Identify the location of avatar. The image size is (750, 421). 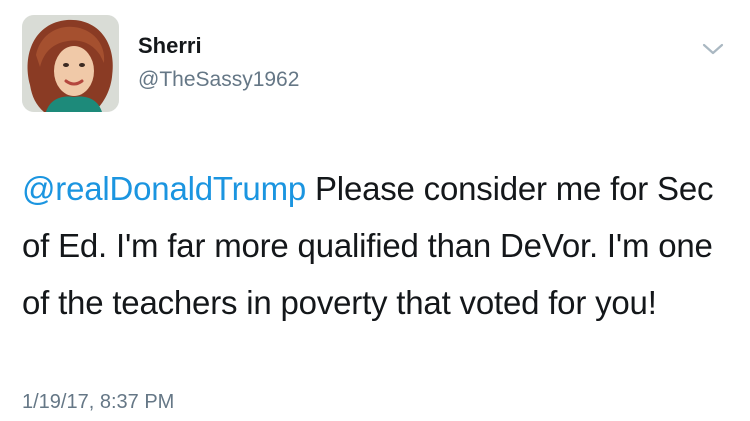
(70, 63).